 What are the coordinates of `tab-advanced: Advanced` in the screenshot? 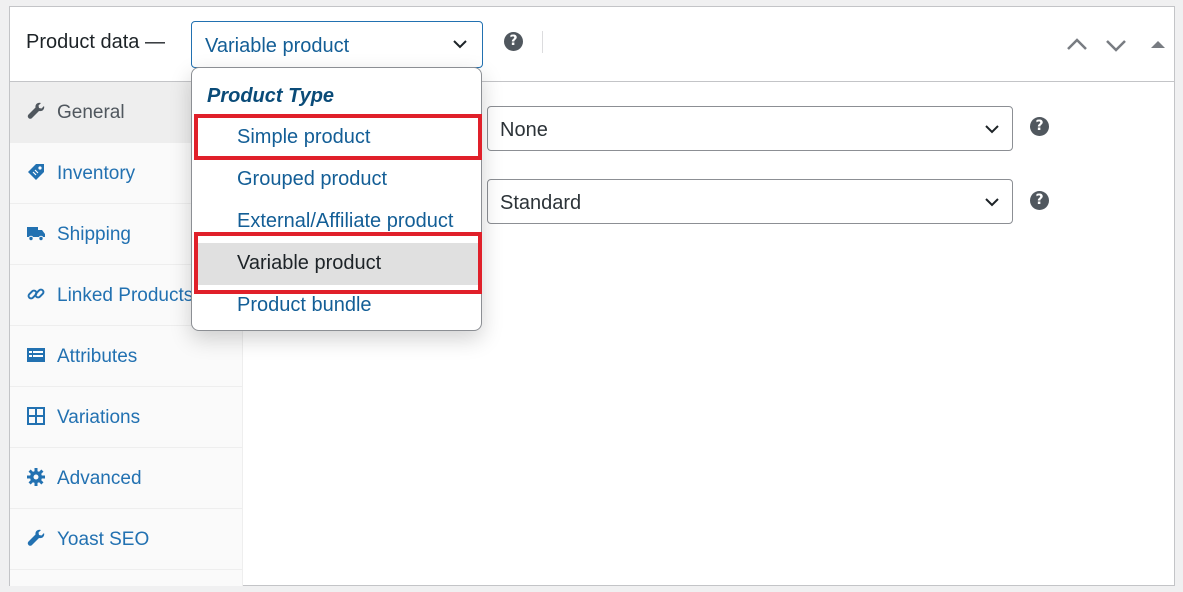 It's located at (126, 478).